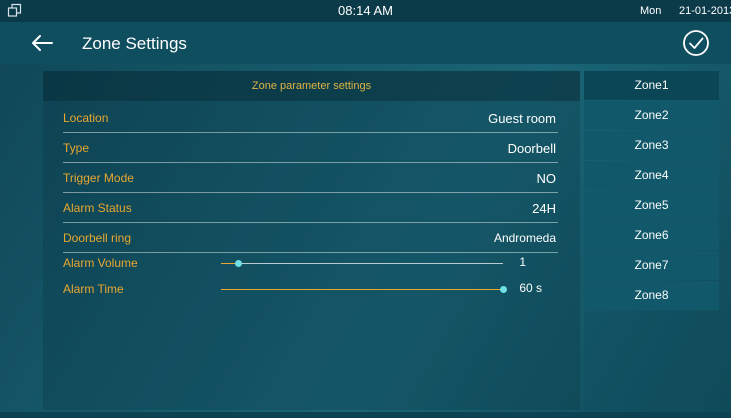  I want to click on zone-item: Zone7, so click(651, 265).